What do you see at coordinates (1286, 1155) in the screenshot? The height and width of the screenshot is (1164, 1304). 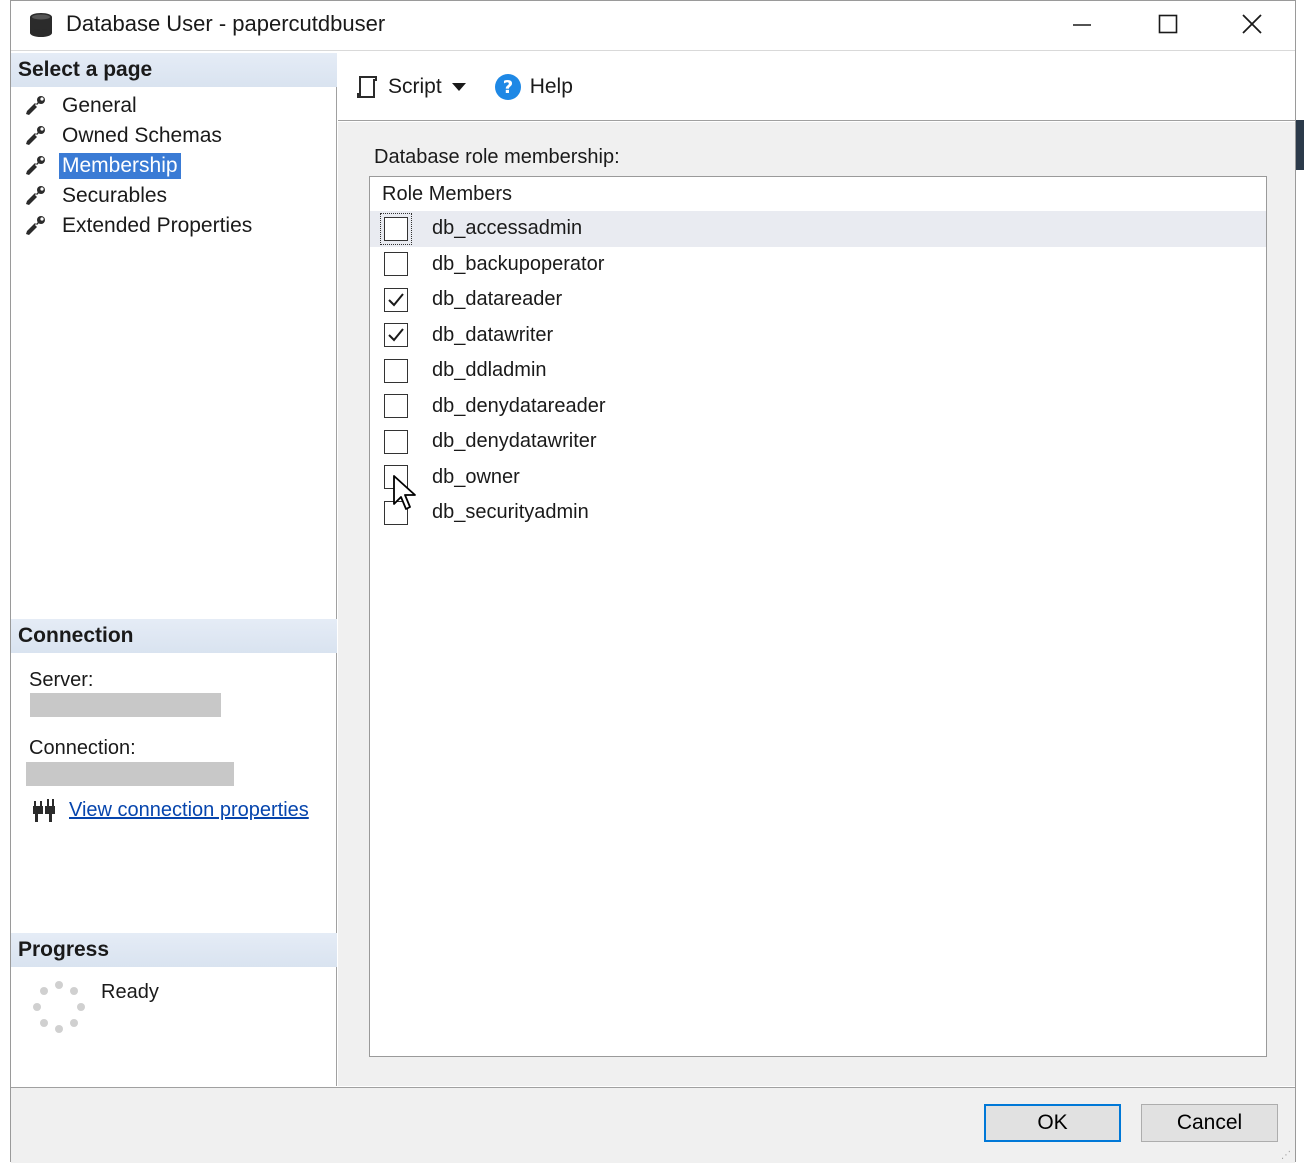 I see `resize-grip-icon: ⋰` at bounding box center [1286, 1155].